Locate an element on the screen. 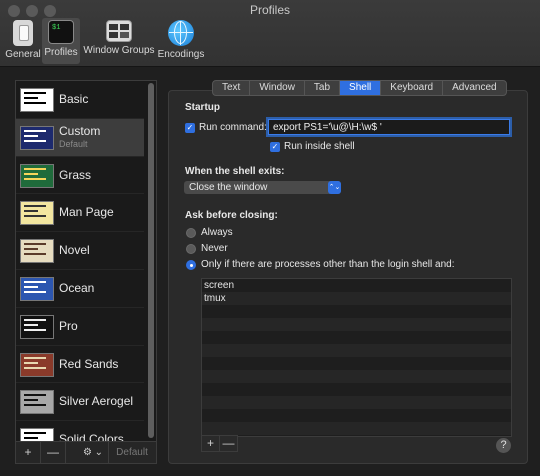  profile-item: Custom Default is located at coordinates (80, 137).